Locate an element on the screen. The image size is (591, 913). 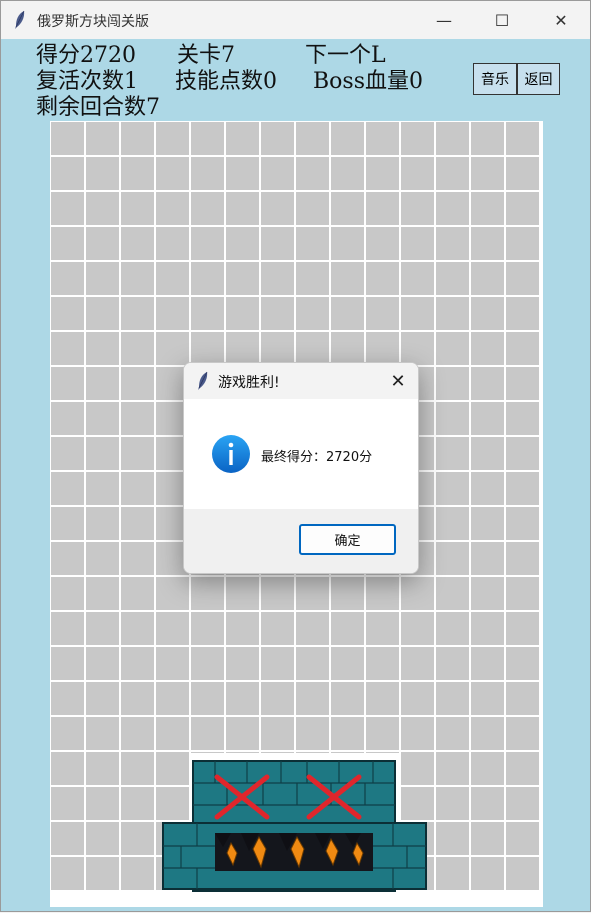
dialog-footer: 确定 is located at coordinates (301, 541).